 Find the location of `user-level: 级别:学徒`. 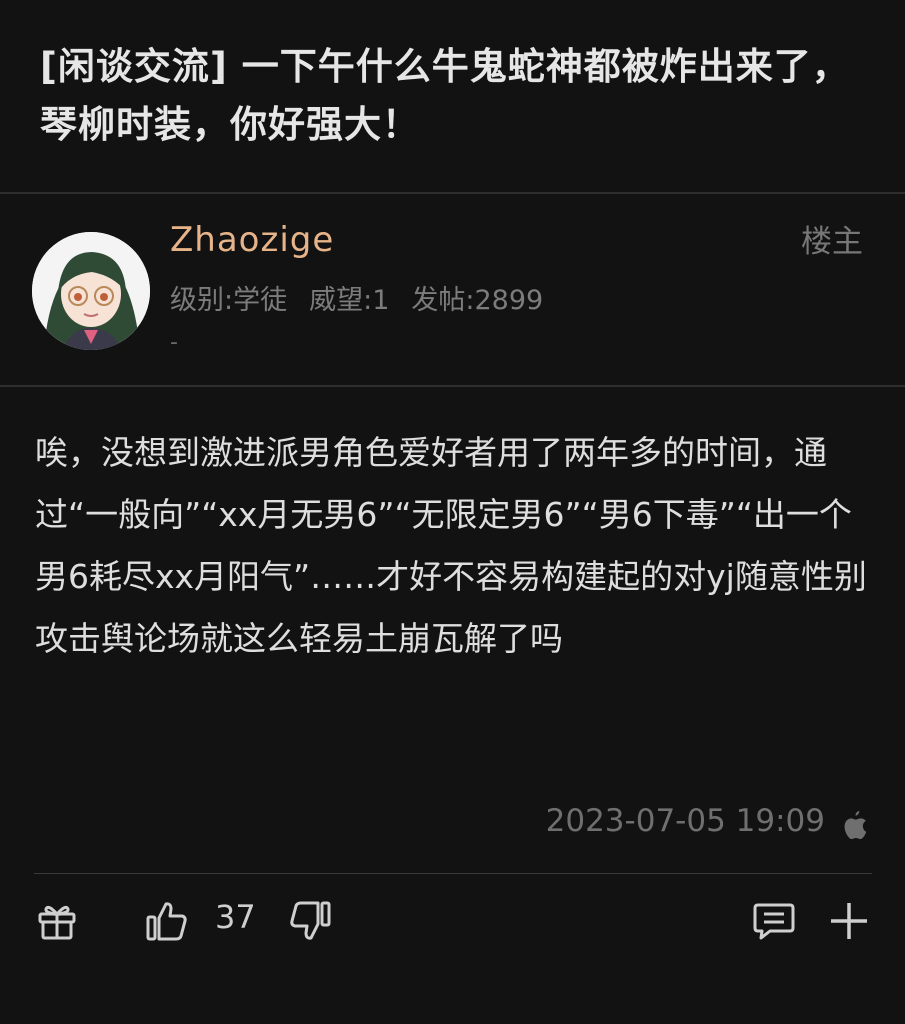

user-level: 级别:学徒 is located at coordinates (229, 300).